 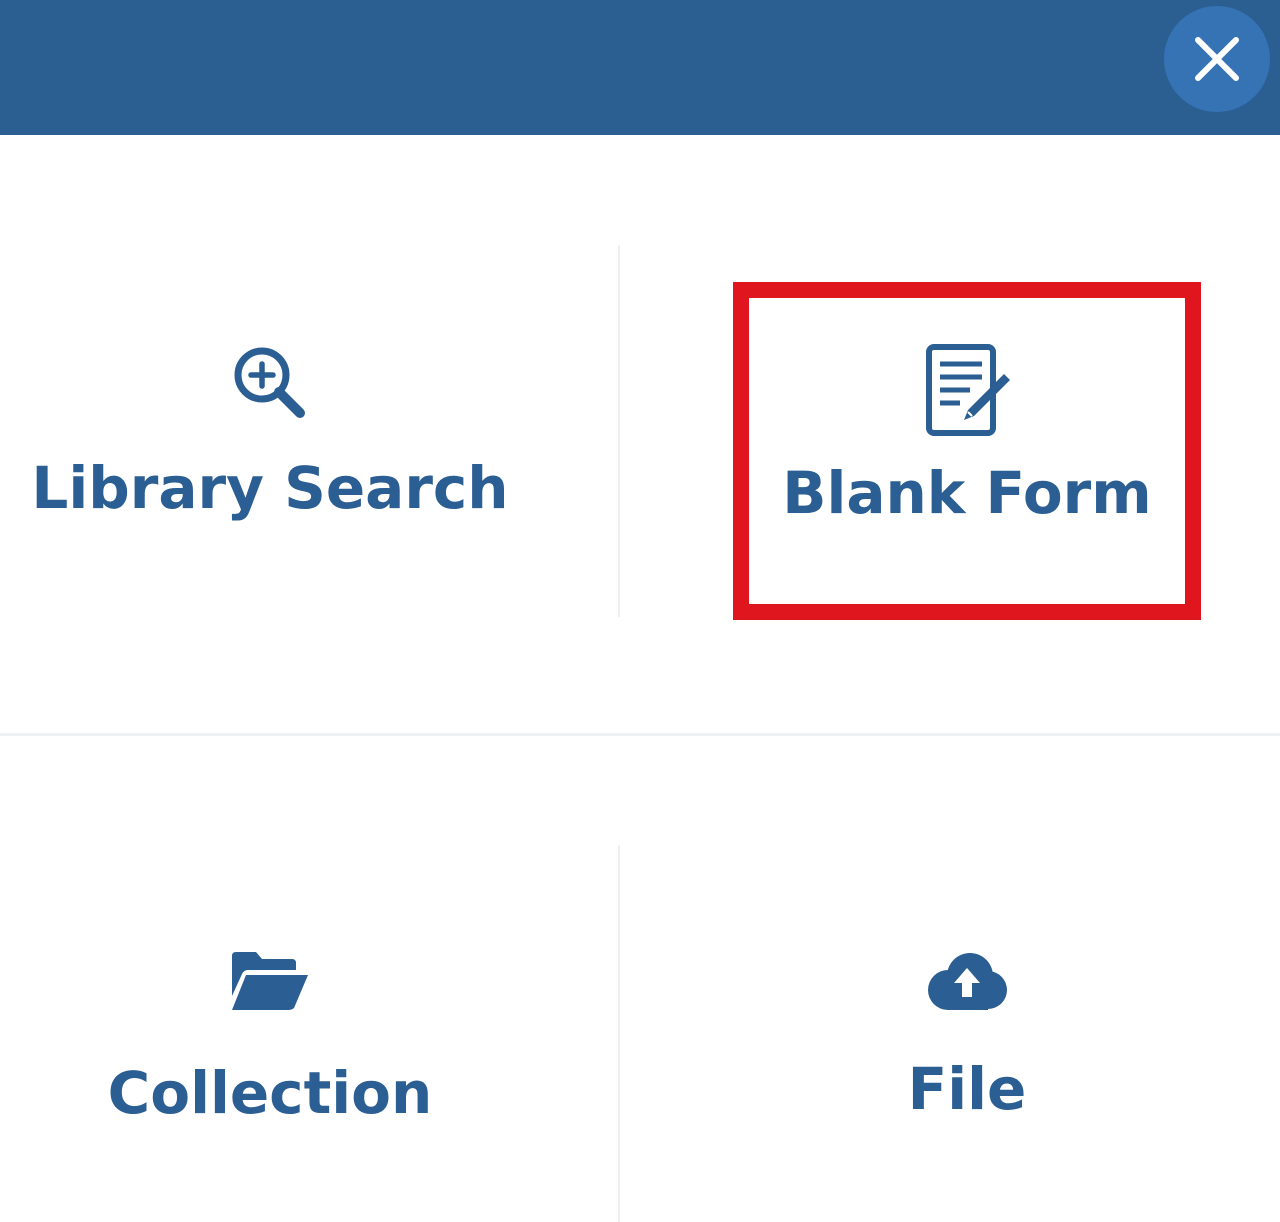 I want to click on column-divider-top, so click(x=619, y=431).